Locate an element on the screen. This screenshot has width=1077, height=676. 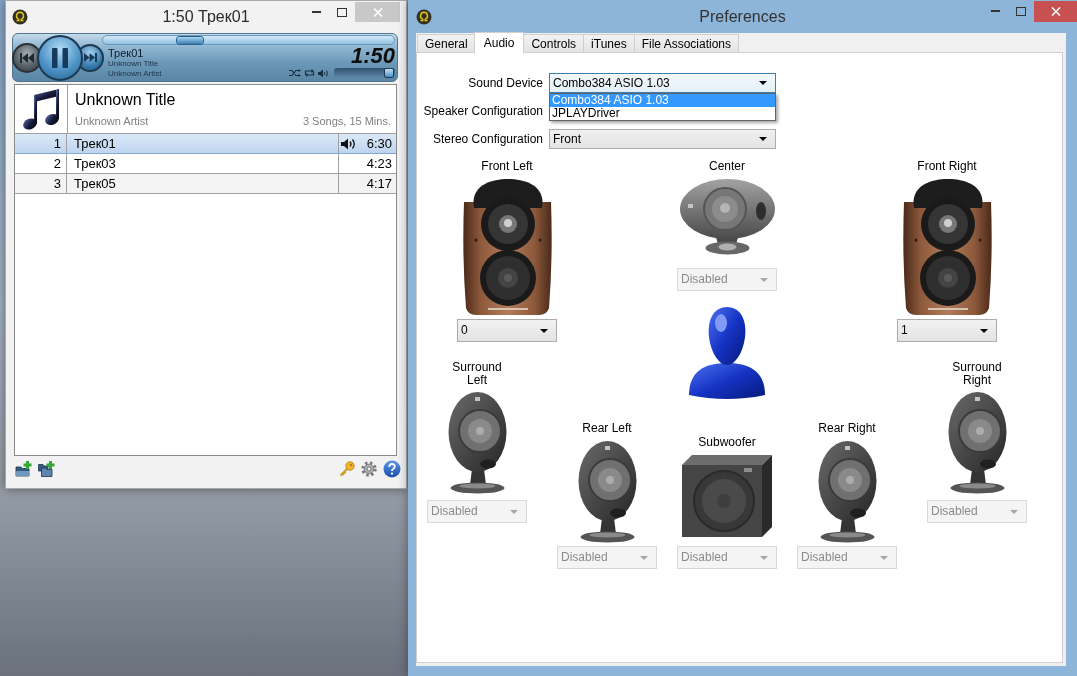
subwoofer-icon is located at coordinates (727, 496).